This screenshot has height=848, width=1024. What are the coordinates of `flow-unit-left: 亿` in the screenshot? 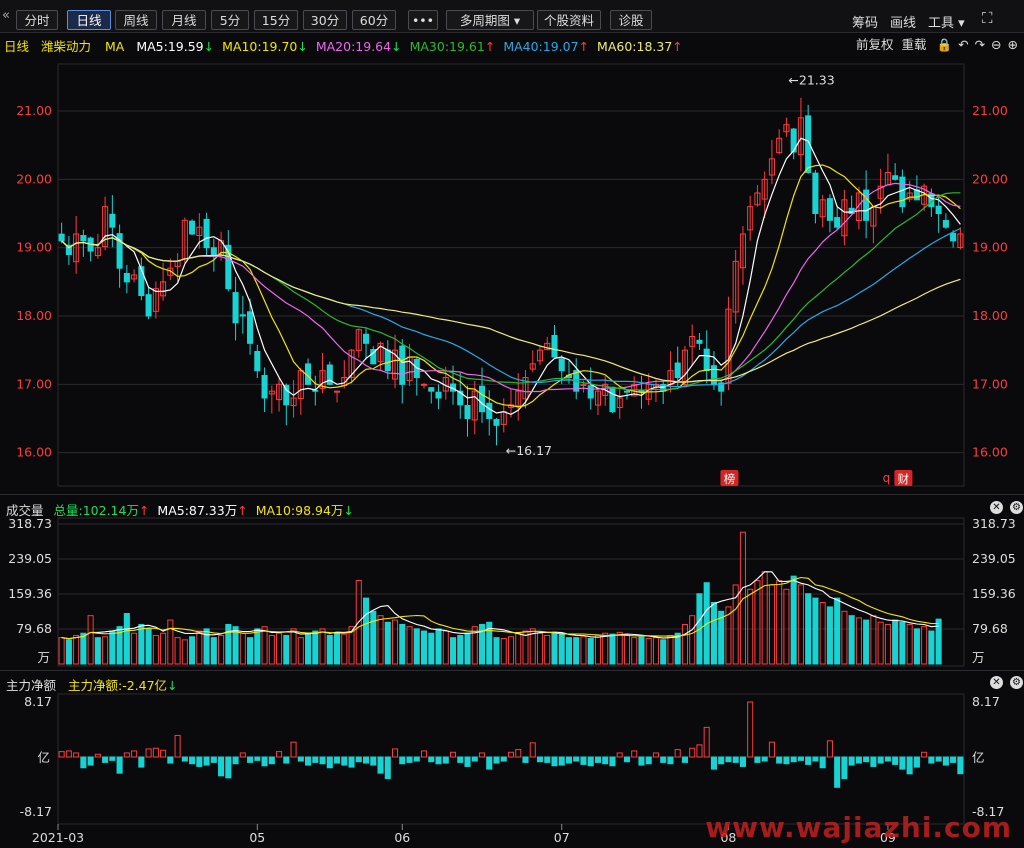 It's located at (43, 757).